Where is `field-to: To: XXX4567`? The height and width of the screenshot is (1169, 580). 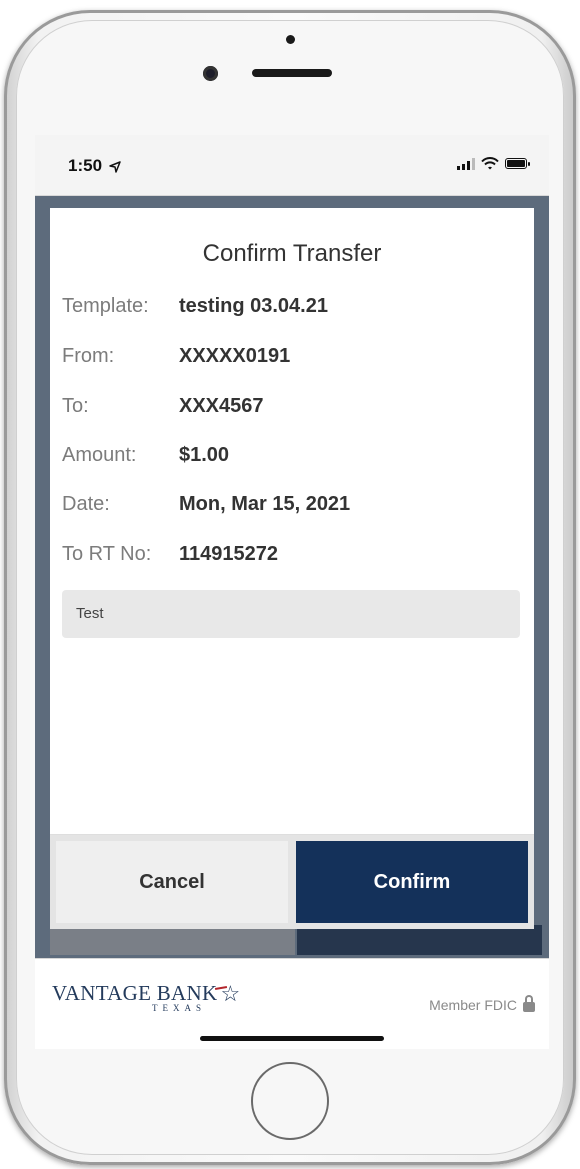
field-to: To: XXX4567 is located at coordinates (163, 406).